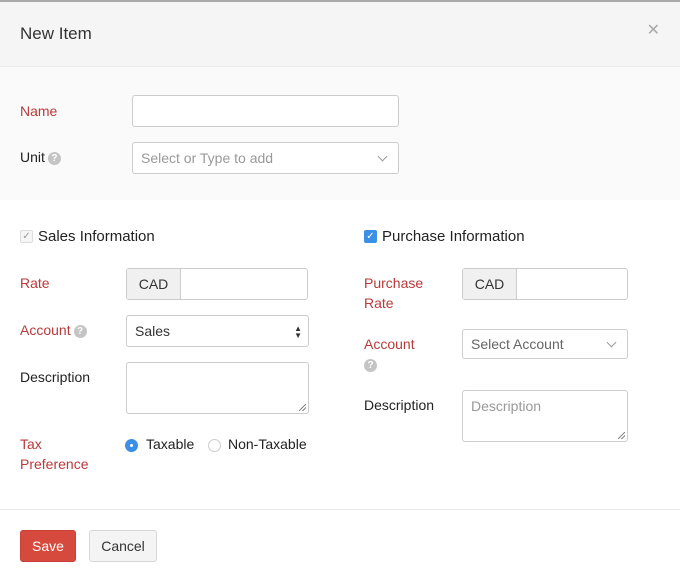 The height and width of the screenshot is (580, 680). Describe the element at coordinates (56, 33) in the screenshot. I see `dialog-title: New Item` at that location.